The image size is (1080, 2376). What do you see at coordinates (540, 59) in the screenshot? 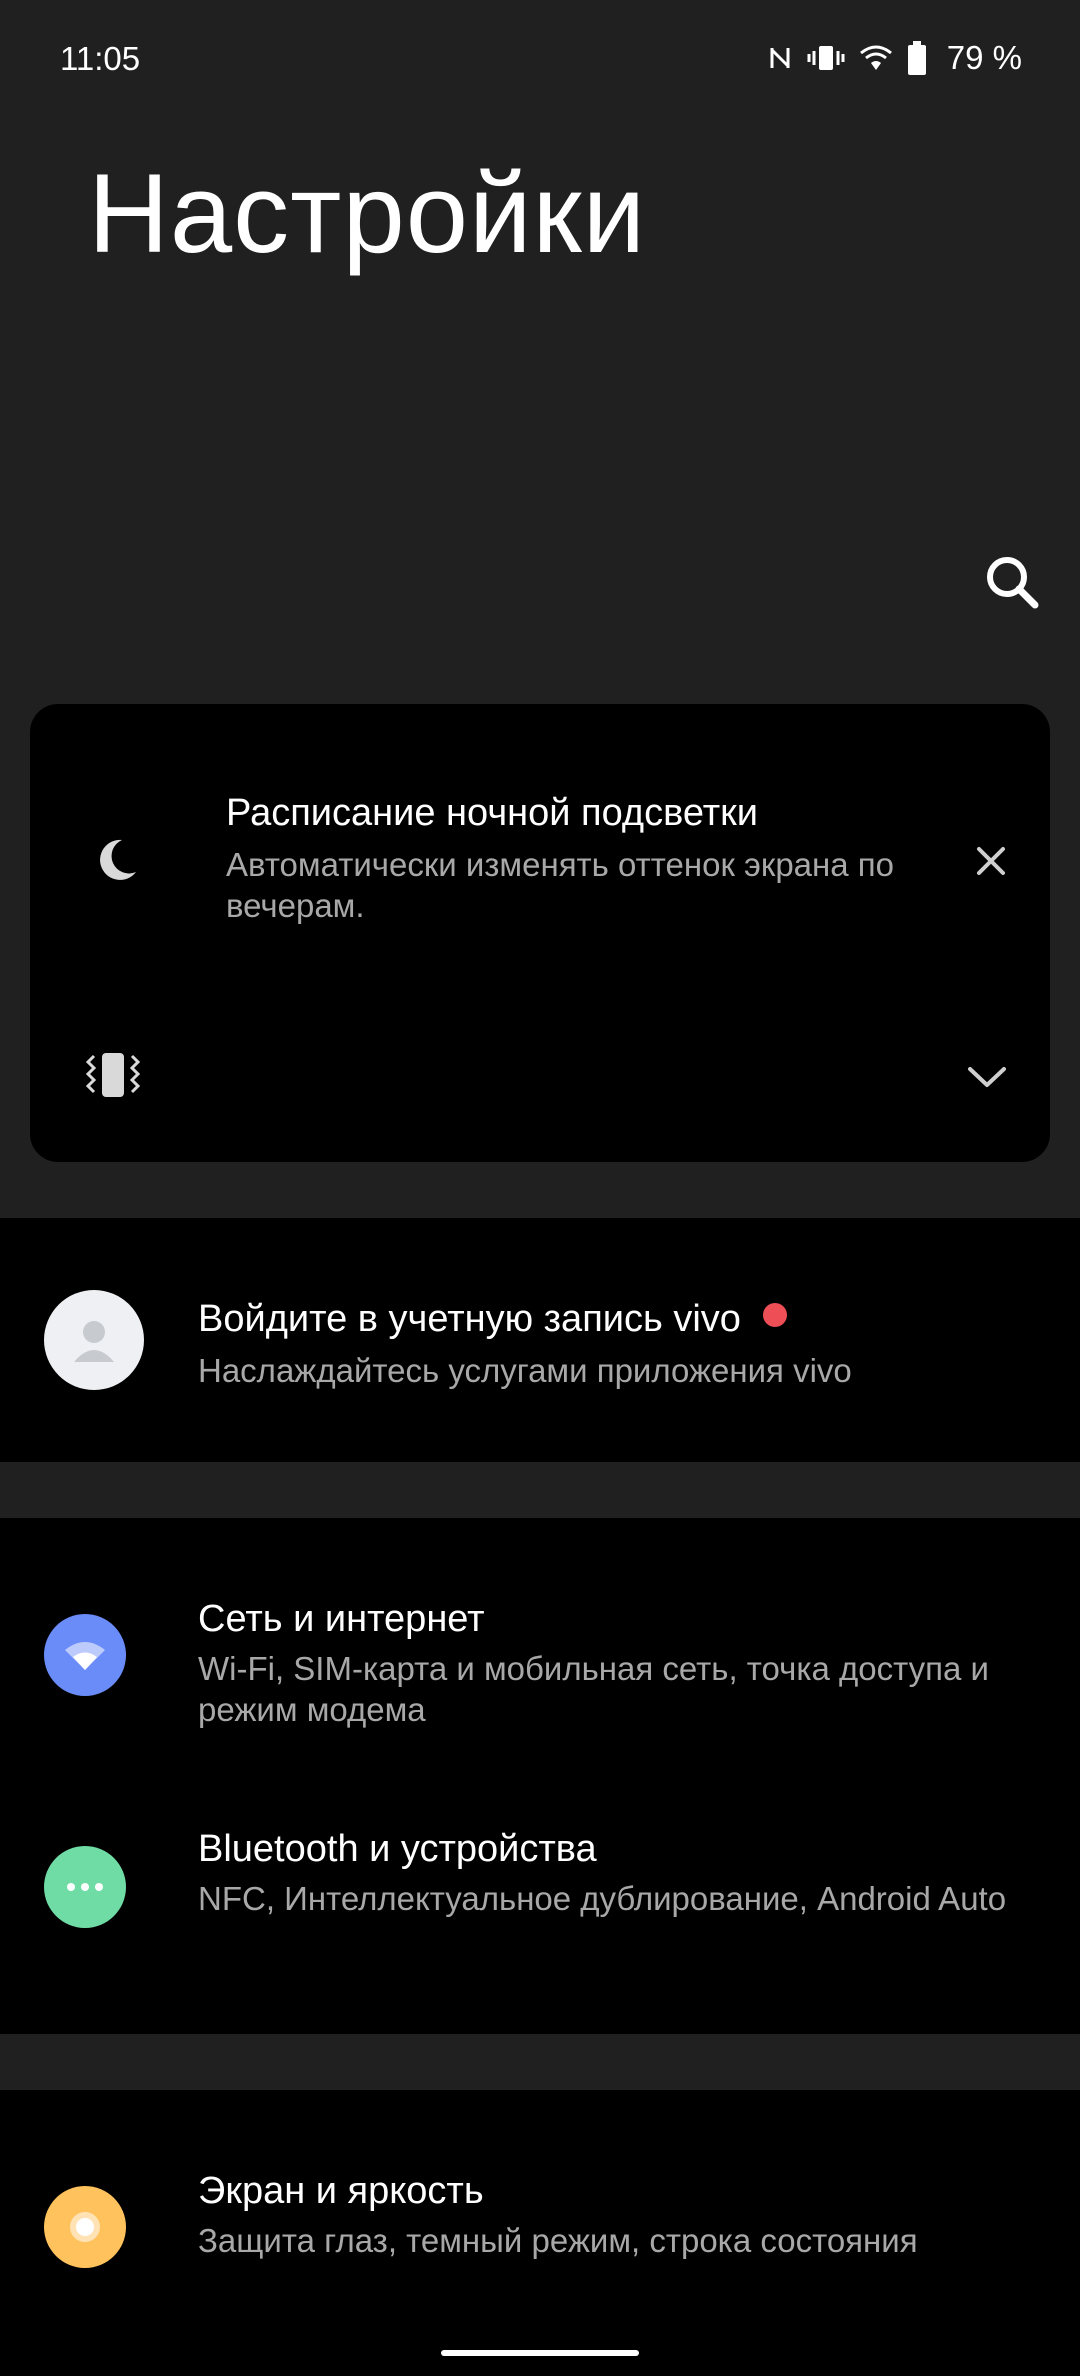
I see `status-bar: 11:05 79 %` at bounding box center [540, 59].